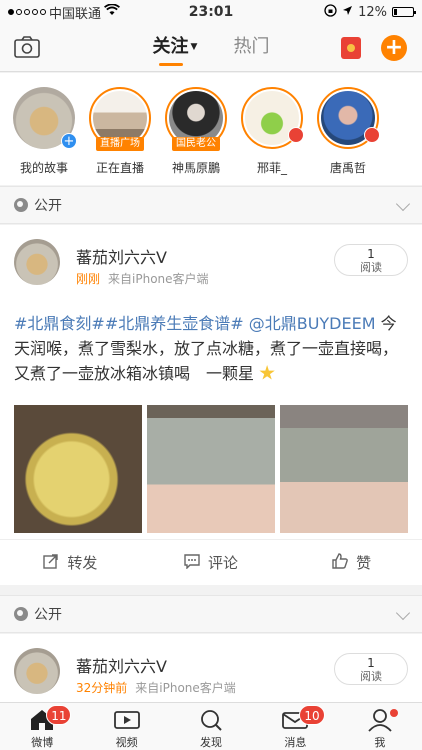 The width and height of the screenshot is (422, 750). I want to click on add-story-icon: +, so click(69, 141).